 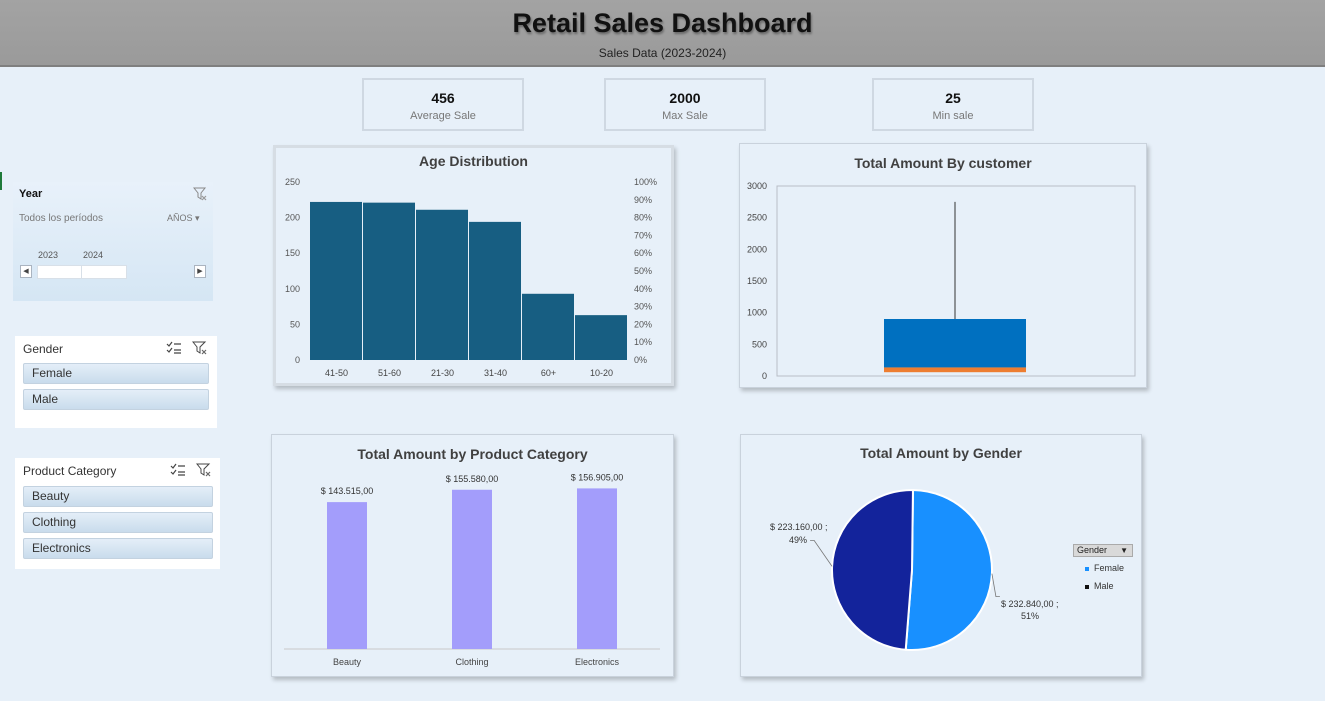 I want to click on kpi-value: 2000, so click(x=685, y=98).